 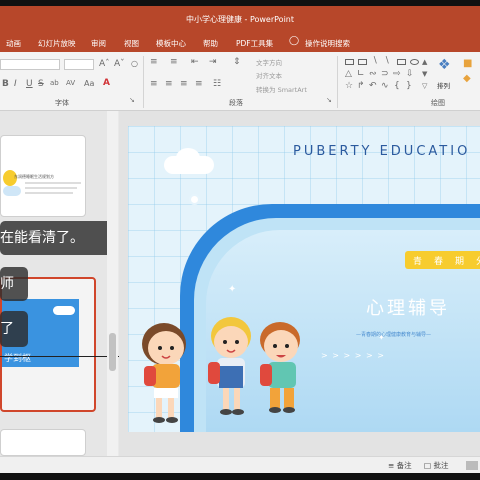 I want to click on arrange-button: 排列, so click(x=443, y=85).